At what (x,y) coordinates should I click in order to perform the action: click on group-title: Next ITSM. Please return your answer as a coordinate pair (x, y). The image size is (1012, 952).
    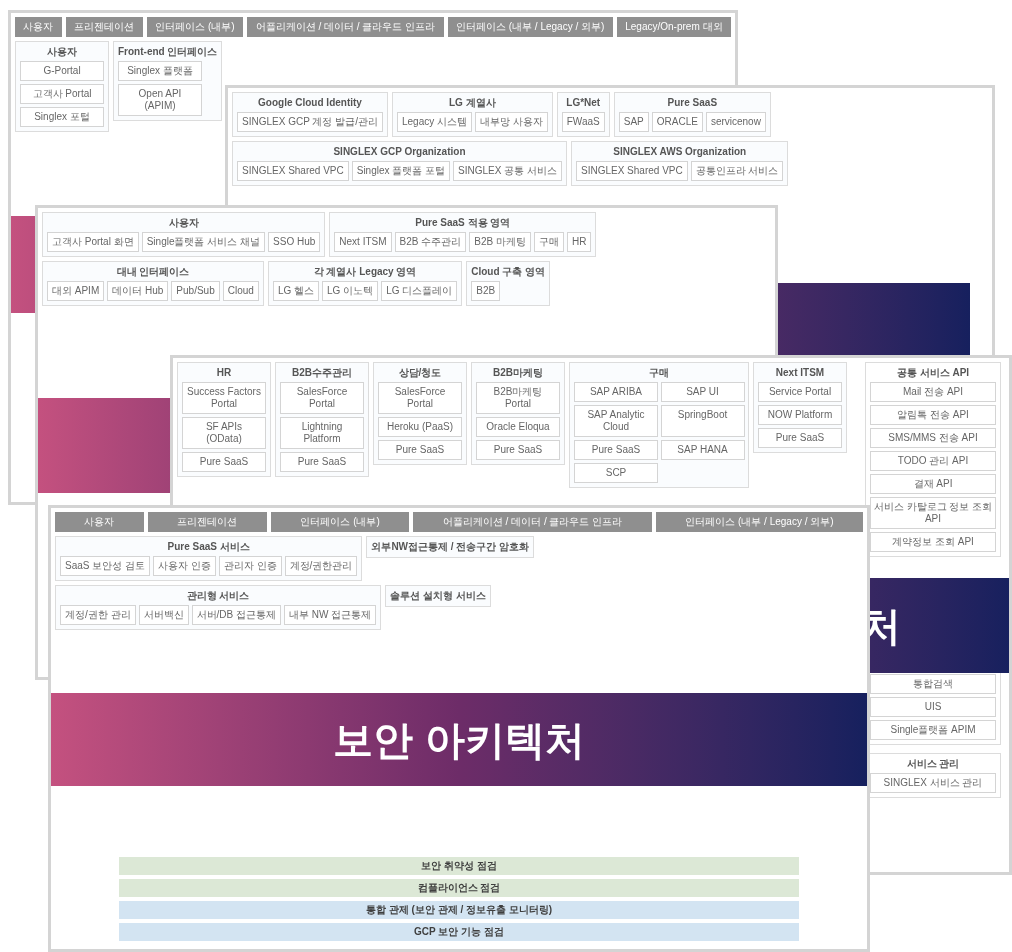
    Looking at the image, I should click on (800, 373).